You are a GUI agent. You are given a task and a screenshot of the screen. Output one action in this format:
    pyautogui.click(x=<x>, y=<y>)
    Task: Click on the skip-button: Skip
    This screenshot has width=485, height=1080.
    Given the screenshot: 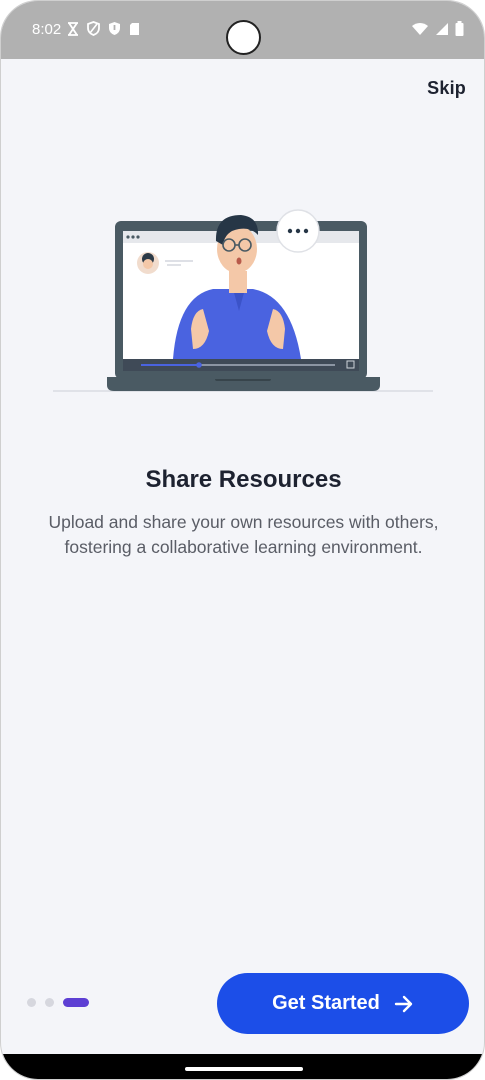 What is the action you would take?
    pyautogui.click(x=446, y=88)
    